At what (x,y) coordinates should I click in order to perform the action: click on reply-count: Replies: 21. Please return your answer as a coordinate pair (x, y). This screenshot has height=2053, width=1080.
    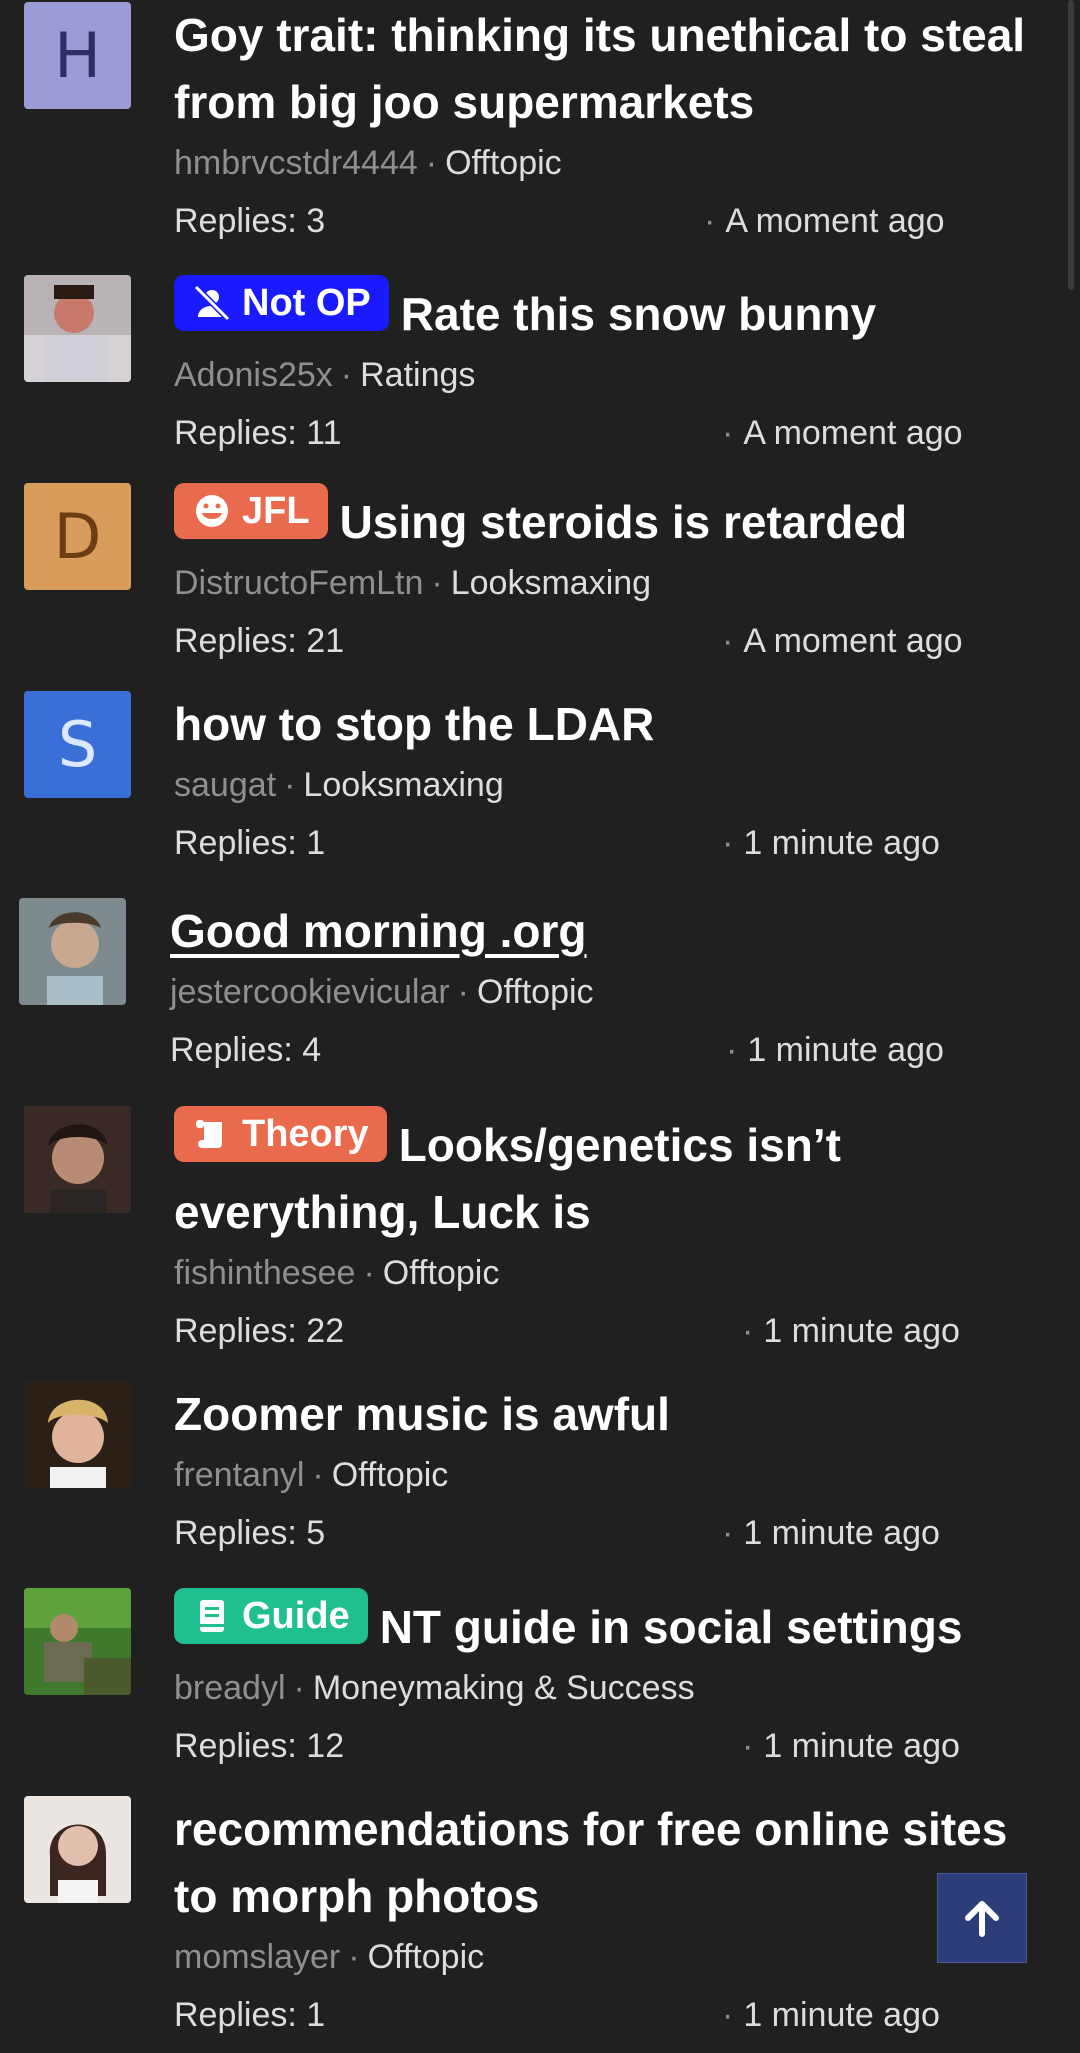
    Looking at the image, I should click on (259, 641).